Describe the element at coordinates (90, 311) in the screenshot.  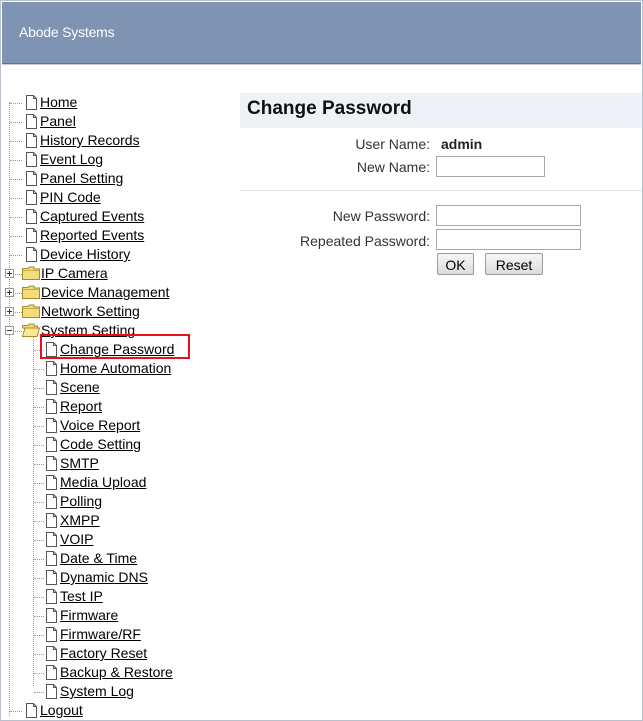
I see `tree-item-link: Network Setting` at that location.